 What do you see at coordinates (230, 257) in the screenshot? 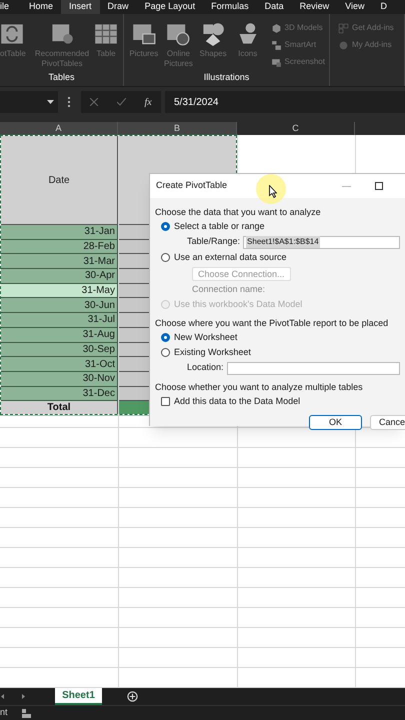
I see `option-label: Use an external data source` at bounding box center [230, 257].